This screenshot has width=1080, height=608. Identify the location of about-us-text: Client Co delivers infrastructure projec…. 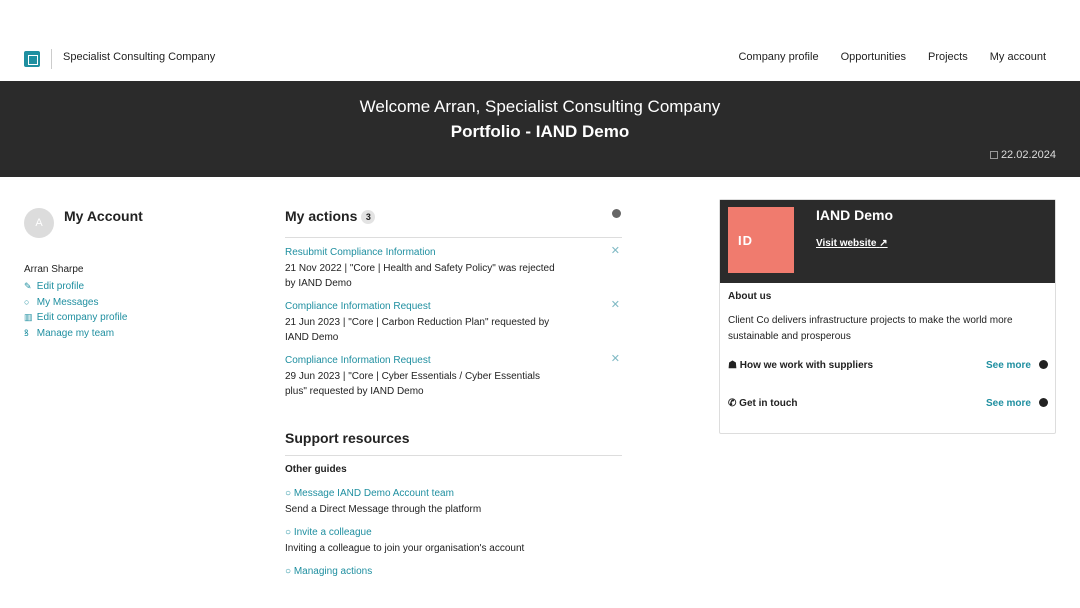
(870, 328).